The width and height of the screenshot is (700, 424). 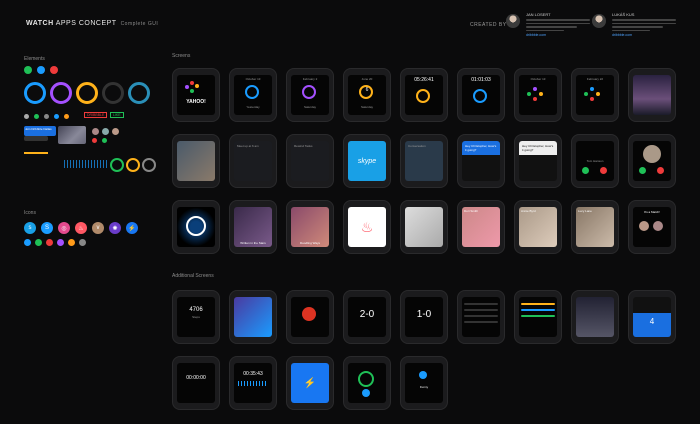 What do you see at coordinates (623, 14) in the screenshot?
I see `author-name: LUKÁŠ KUS` at bounding box center [623, 14].